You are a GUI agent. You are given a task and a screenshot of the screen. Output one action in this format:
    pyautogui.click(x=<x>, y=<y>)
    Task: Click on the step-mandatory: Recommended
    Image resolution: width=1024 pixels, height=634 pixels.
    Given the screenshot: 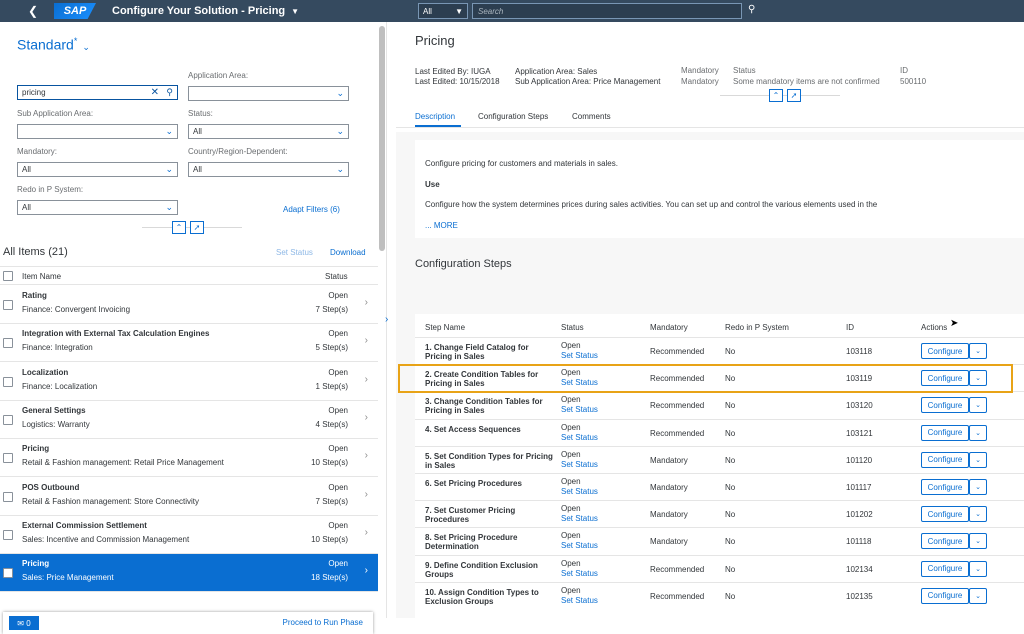 What is the action you would take?
    pyautogui.click(x=677, y=406)
    